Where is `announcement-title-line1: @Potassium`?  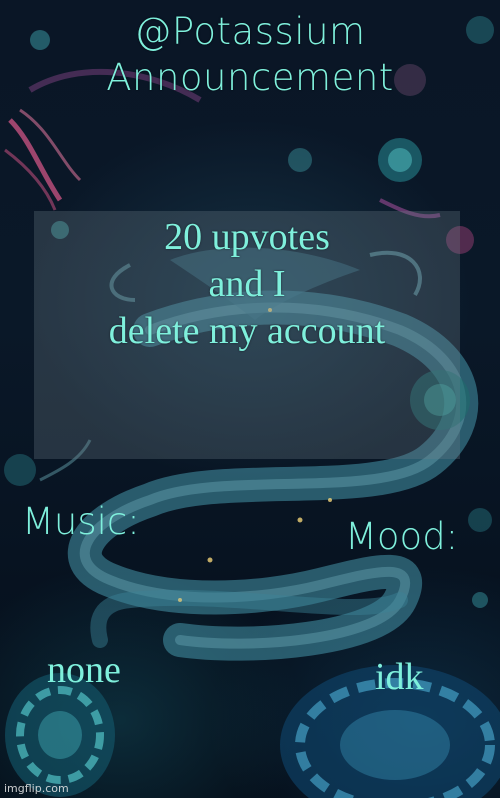 announcement-title-line1: @Potassium is located at coordinates (250, 31).